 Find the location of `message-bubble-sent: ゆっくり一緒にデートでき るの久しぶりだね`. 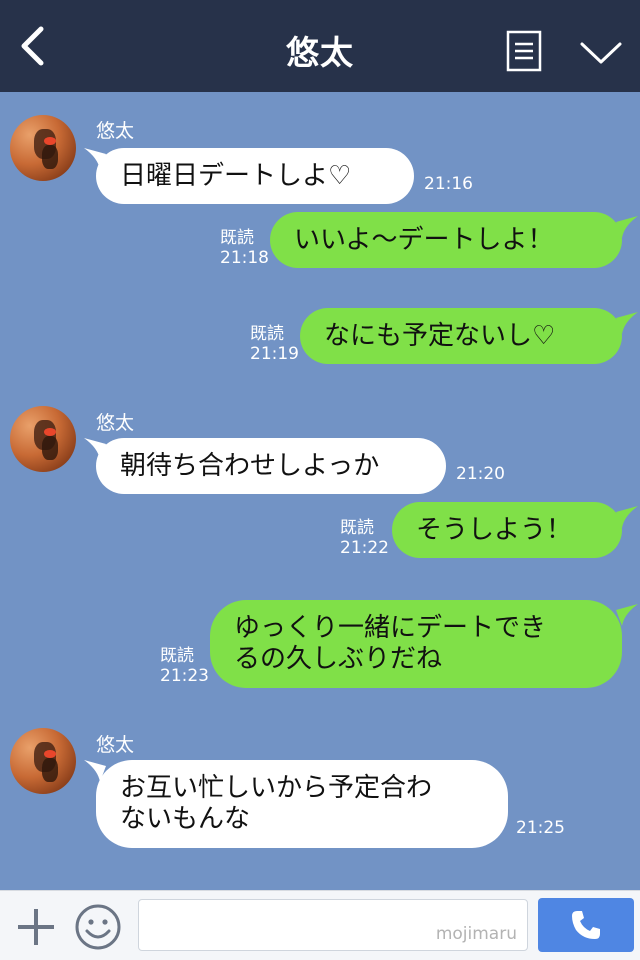

message-bubble-sent: ゆっくり一緒にデートでき るの久しぶりだね is located at coordinates (416, 644).